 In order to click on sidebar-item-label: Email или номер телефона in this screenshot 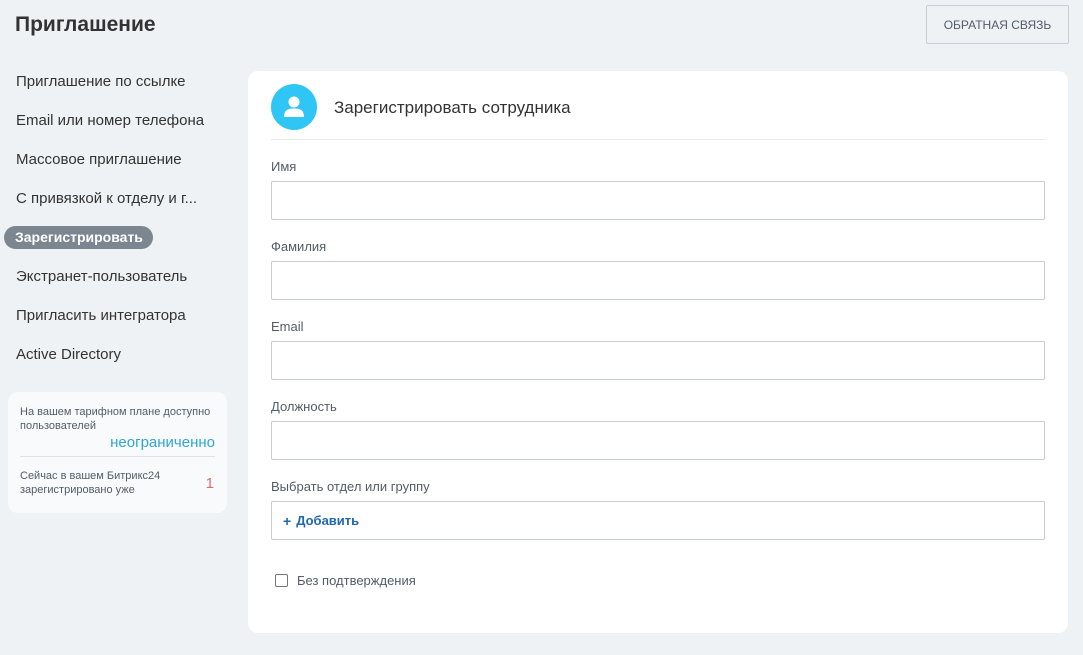, I will do `click(110, 120)`.